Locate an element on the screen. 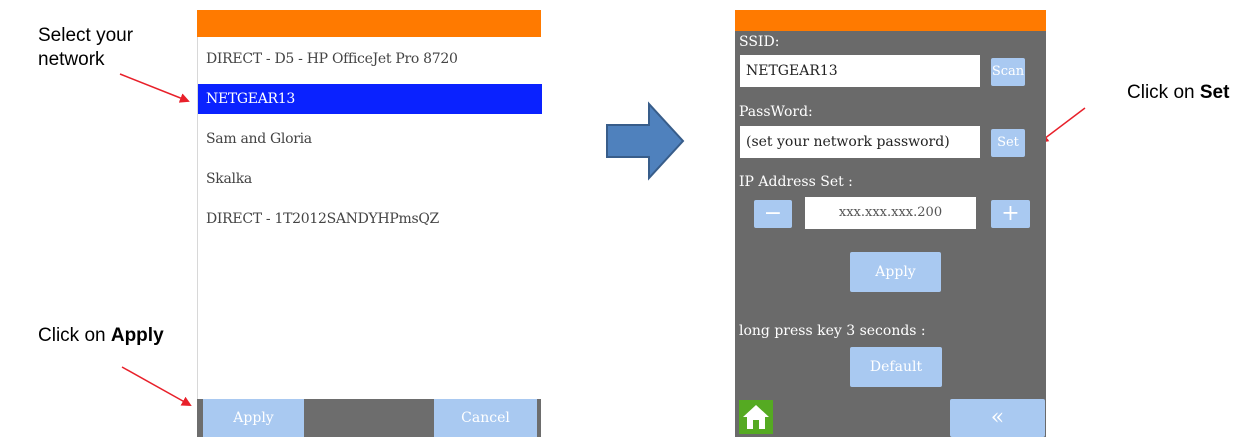 Image resolution: width=1233 pixels, height=439 pixels. network-item: DIRECT - 1T2012SANDYHPmsQZ is located at coordinates (370, 219).